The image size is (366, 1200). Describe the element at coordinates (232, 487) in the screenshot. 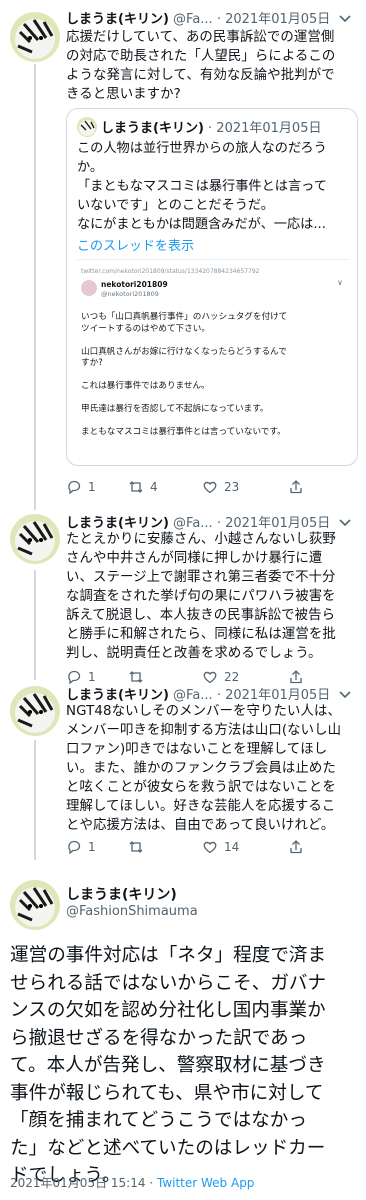

I see `like-count: 23` at that location.